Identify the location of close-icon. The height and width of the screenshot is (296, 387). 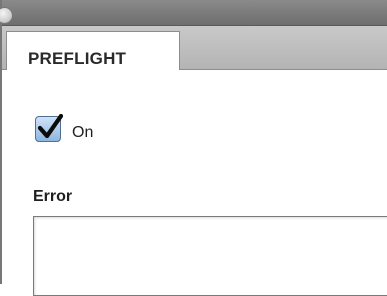
(6, 15).